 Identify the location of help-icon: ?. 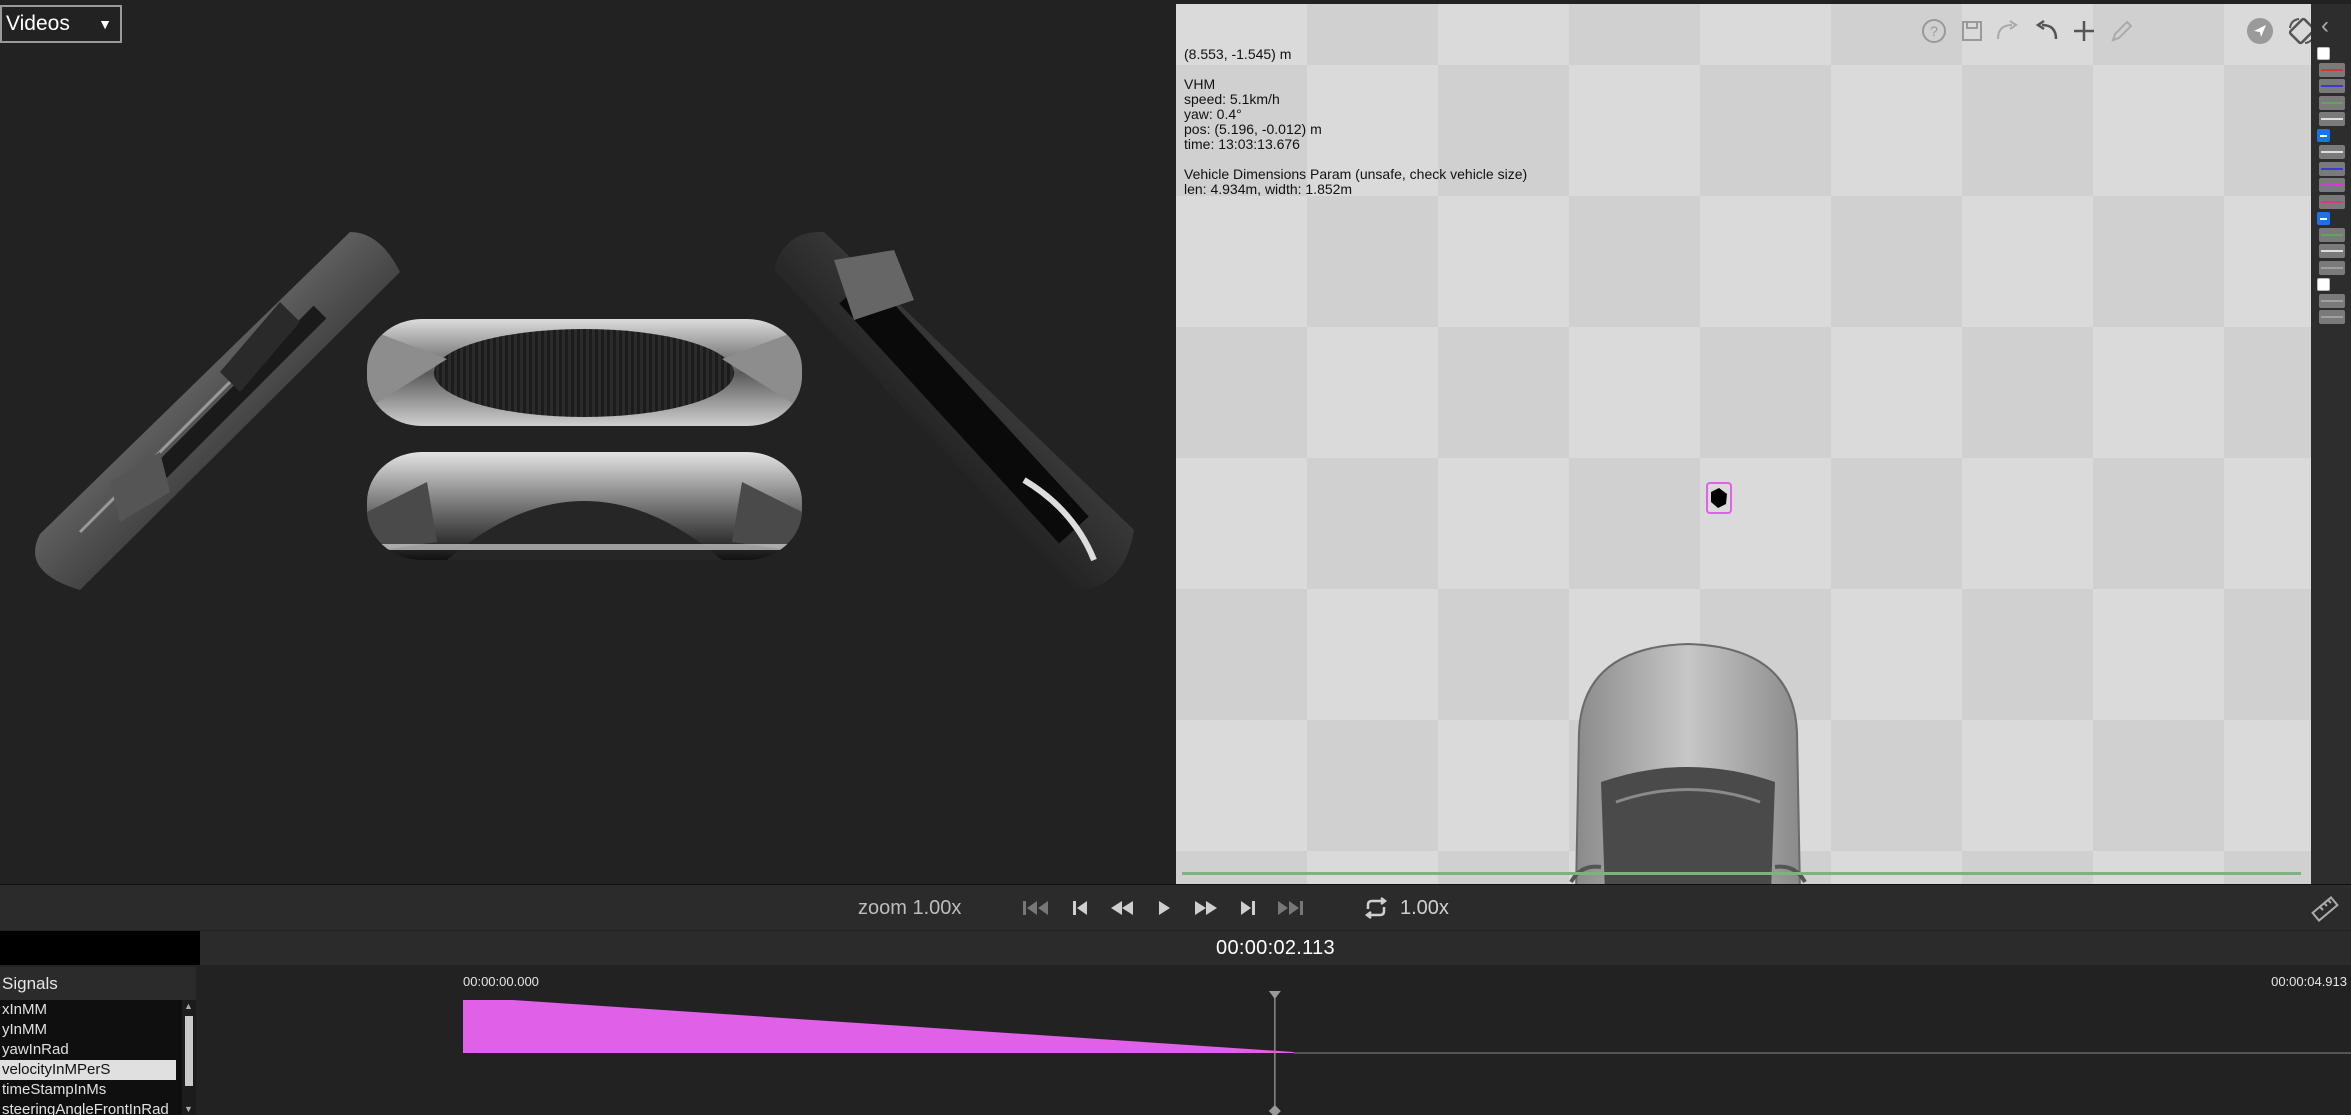
(1934, 31).